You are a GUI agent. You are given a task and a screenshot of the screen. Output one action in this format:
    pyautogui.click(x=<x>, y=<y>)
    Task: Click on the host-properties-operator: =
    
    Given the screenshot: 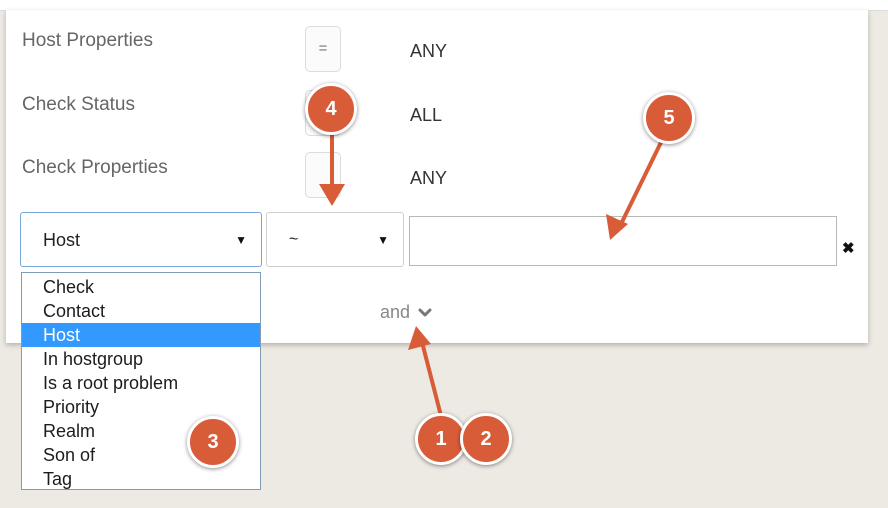 What is the action you would take?
    pyautogui.click(x=323, y=49)
    